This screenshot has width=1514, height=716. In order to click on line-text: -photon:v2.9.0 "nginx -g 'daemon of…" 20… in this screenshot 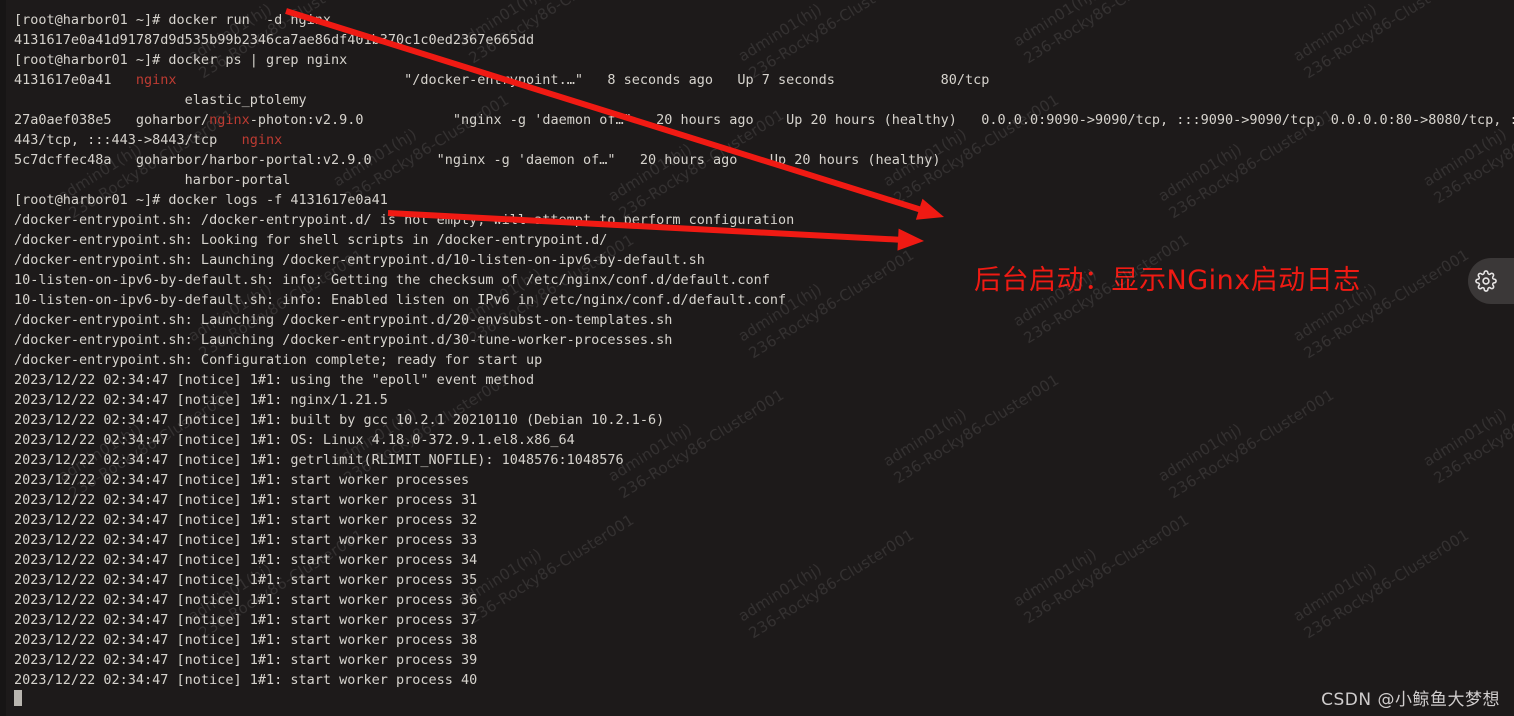, I will do `click(881, 120)`.